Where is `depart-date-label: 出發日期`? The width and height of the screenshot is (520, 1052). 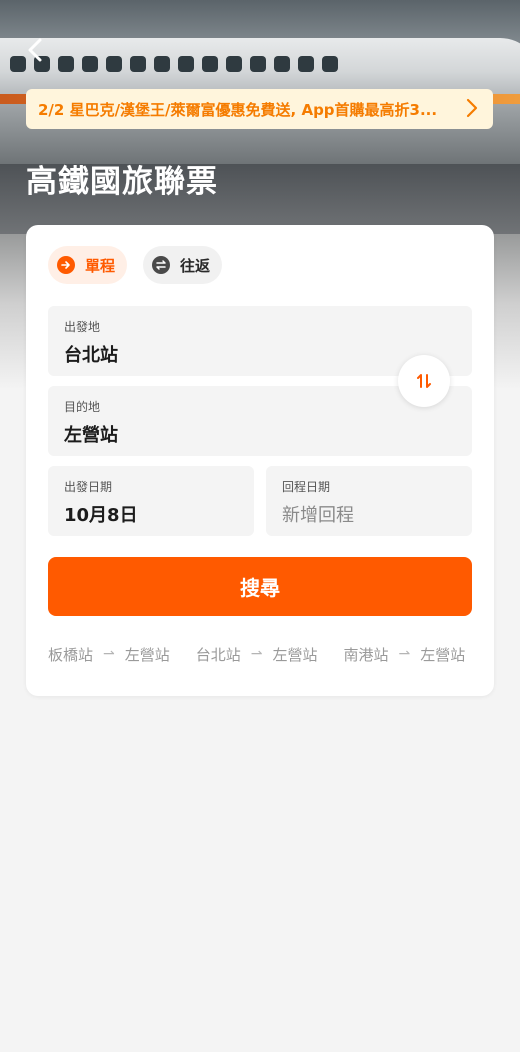 depart-date-label: 出發日期 is located at coordinates (88, 487).